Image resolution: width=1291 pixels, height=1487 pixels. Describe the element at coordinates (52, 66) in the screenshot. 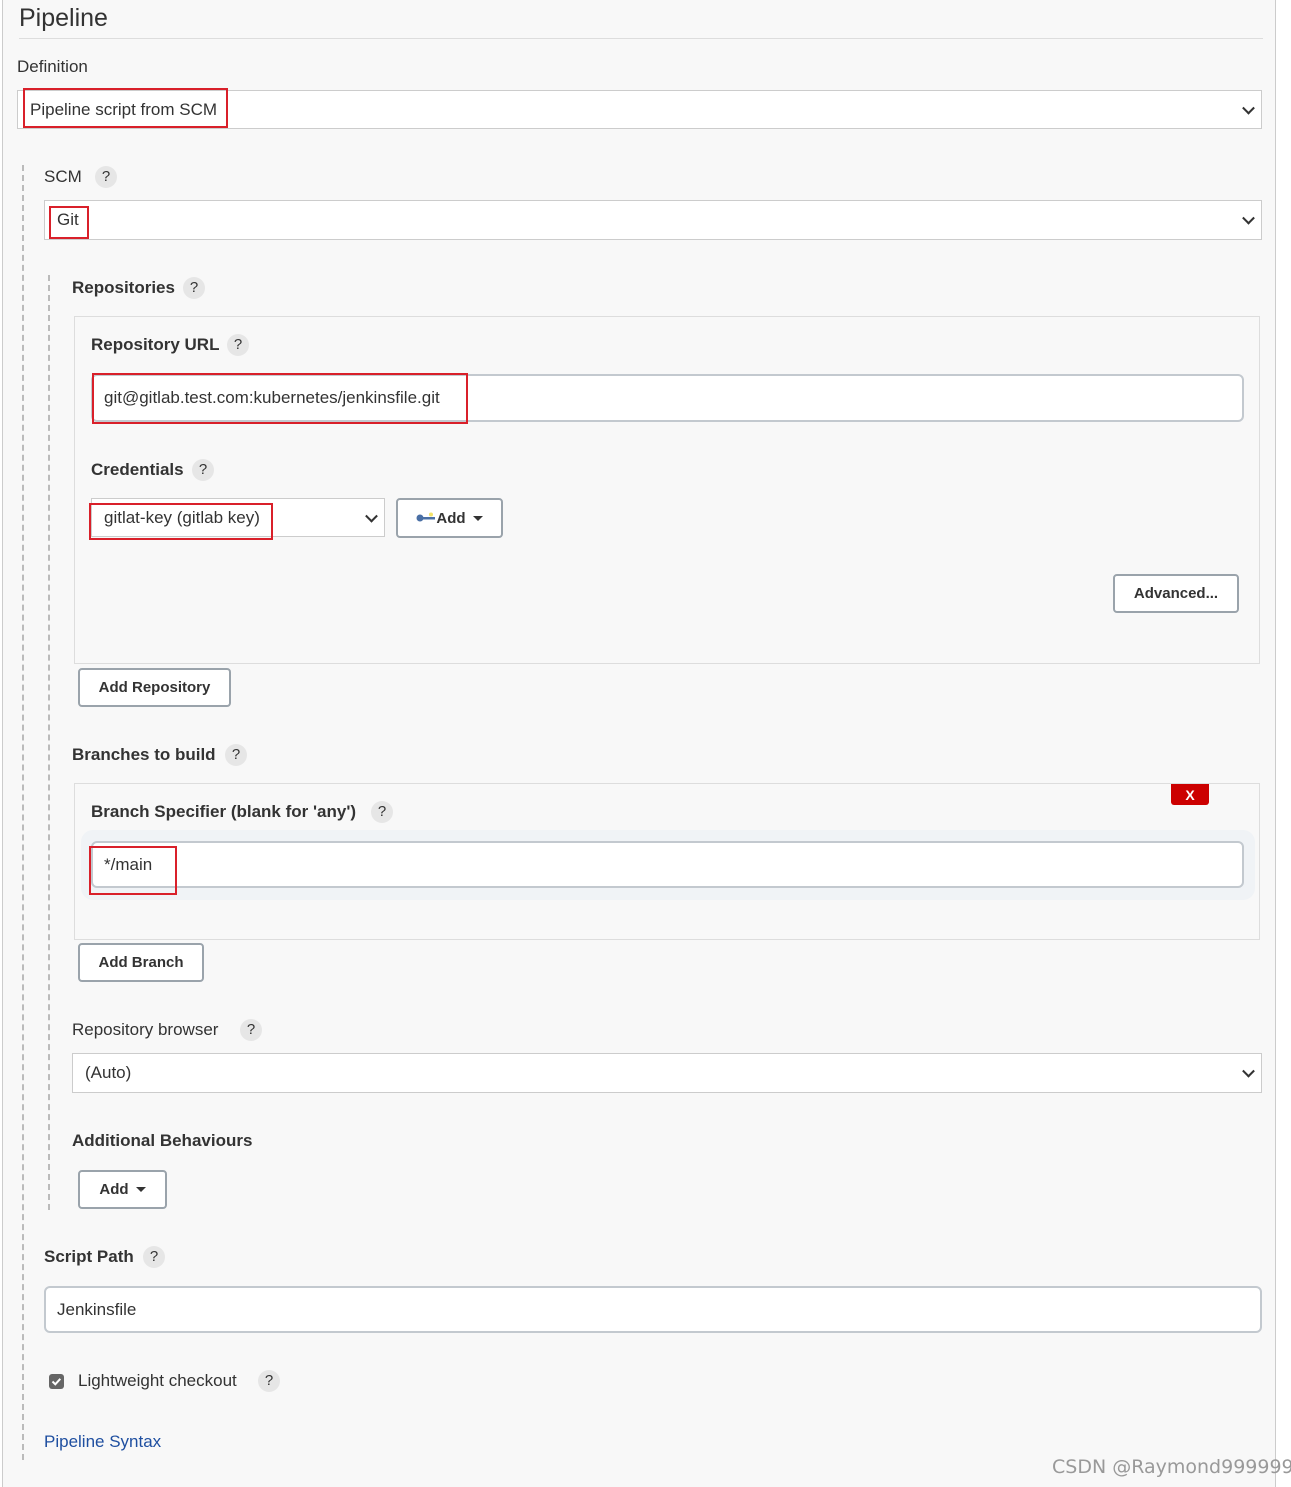

I see `definition-label: Definition` at that location.